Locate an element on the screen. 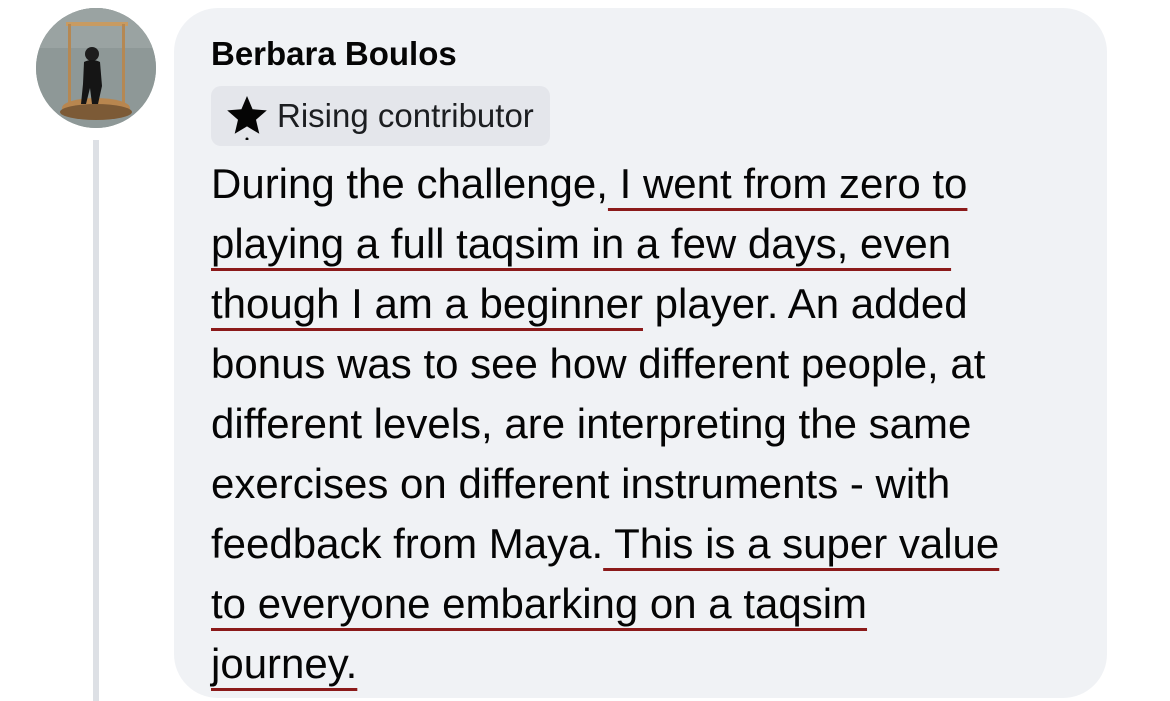  comment-text-segment: During the challenge, is located at coordinates (409, 183).